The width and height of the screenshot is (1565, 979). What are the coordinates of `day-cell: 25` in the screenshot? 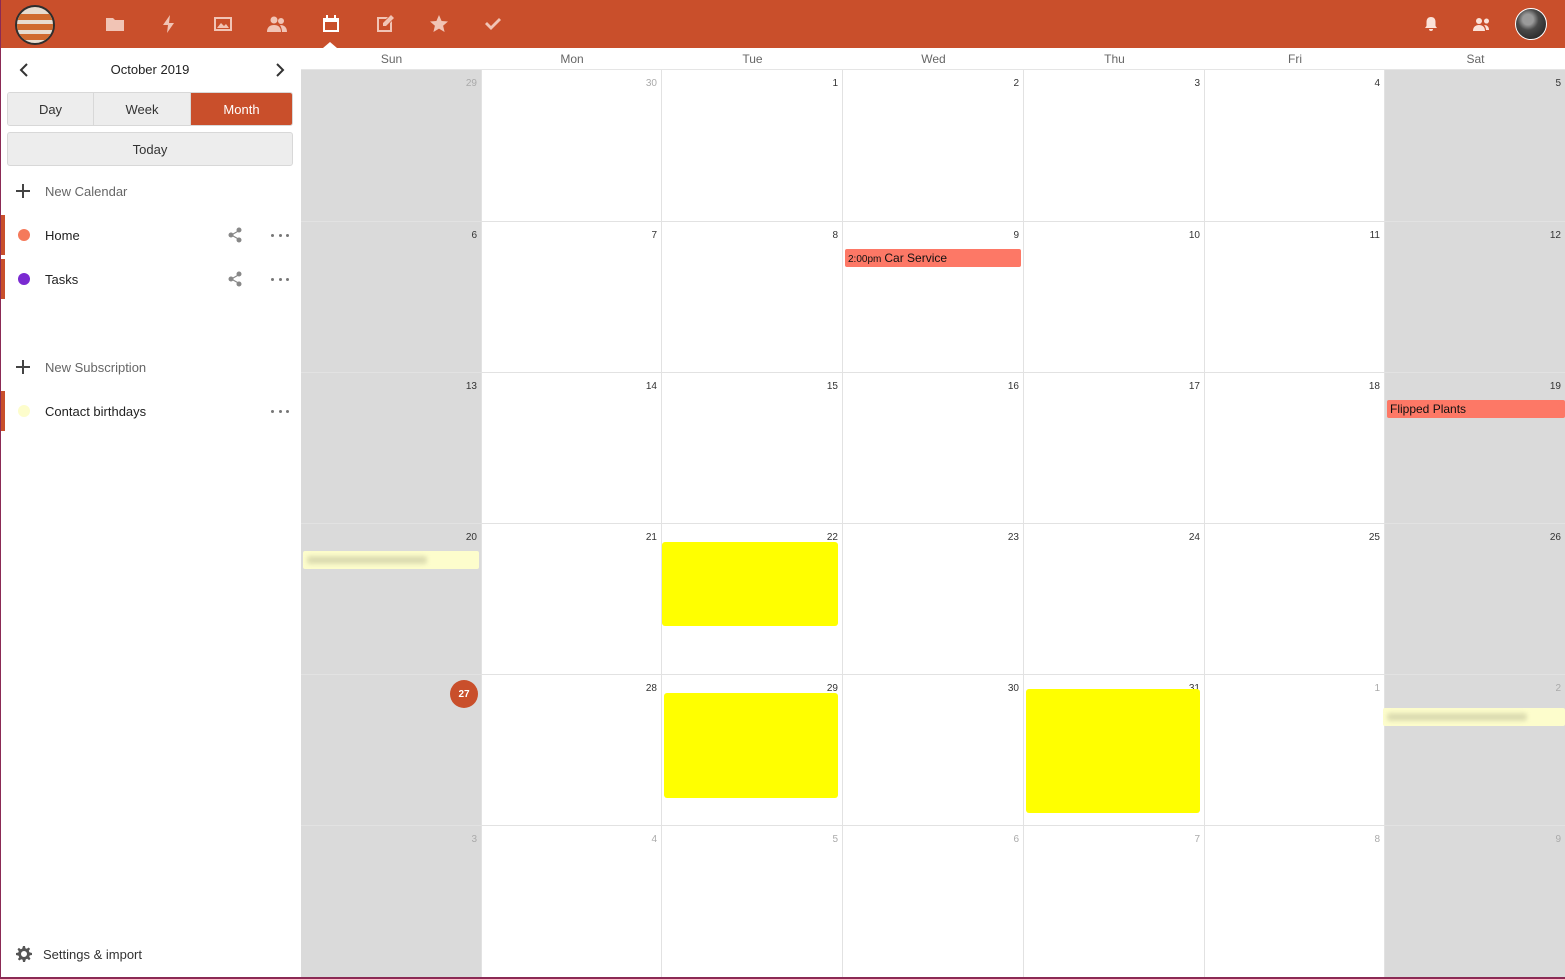 It's located at (1295, 599).